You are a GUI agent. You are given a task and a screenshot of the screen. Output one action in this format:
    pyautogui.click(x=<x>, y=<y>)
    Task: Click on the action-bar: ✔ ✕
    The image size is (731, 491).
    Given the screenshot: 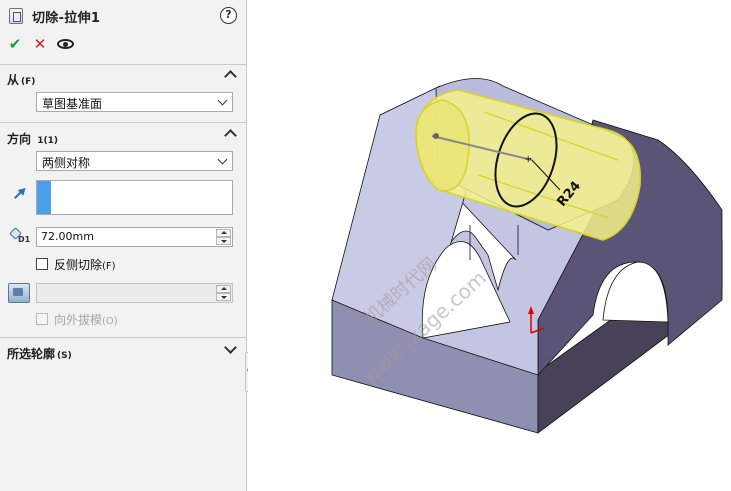 What is the action you would take?
    pyautogui.click(x=123, y=44)
    